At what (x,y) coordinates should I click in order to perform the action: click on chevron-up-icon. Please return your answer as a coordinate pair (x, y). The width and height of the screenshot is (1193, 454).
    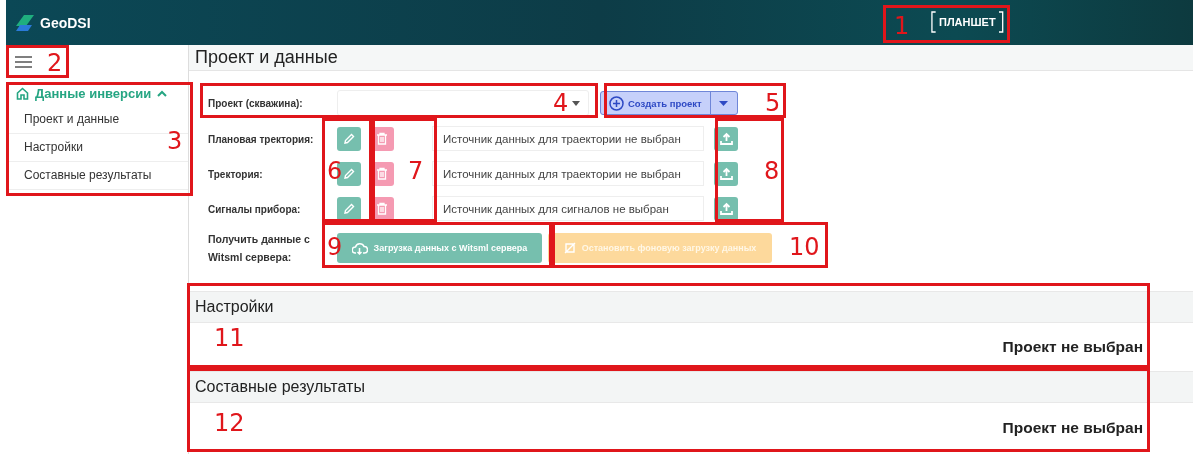
    Looking at the image, I should click on (162, 93).